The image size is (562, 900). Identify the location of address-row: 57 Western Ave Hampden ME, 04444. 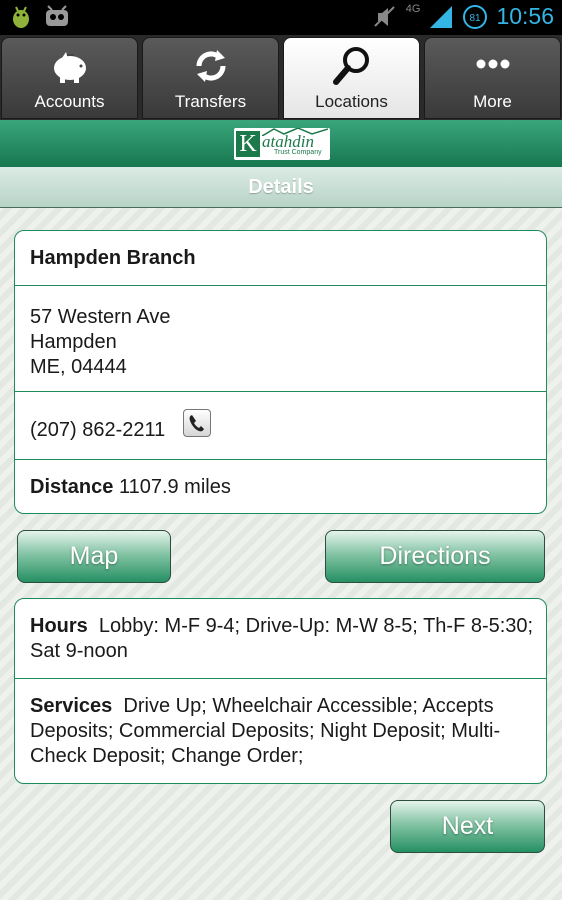
(280, 339).